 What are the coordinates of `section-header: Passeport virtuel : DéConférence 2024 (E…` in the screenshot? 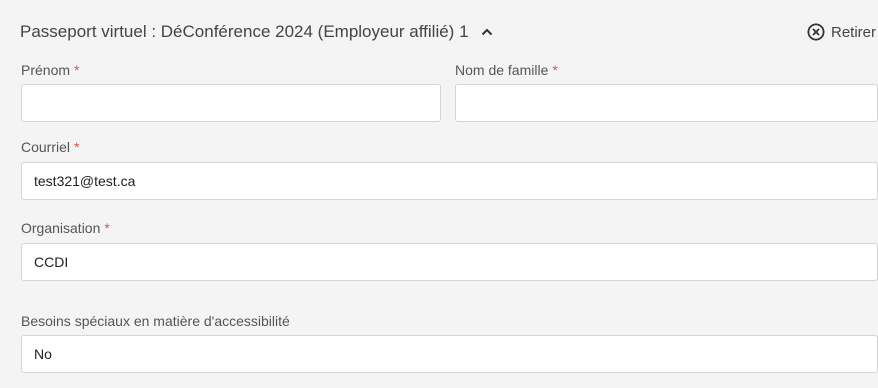 It's located at (449, 32).